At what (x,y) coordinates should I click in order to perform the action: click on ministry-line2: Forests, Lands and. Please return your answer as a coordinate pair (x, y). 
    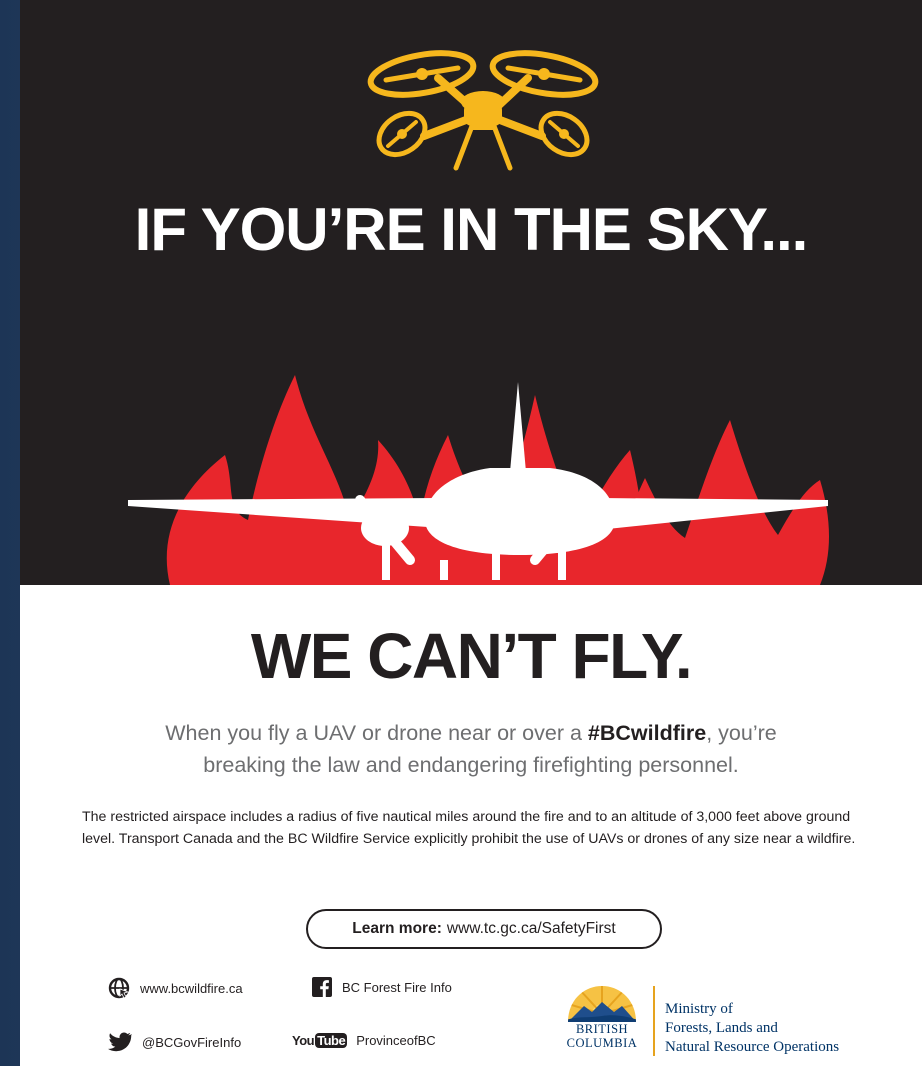
    Looking at the image, I should click on (721, 1028).